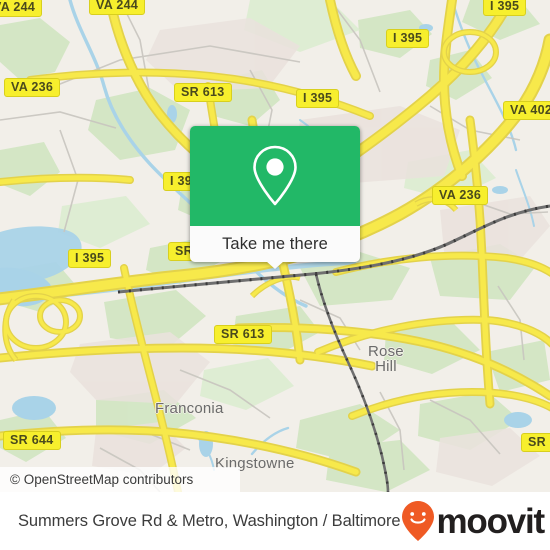 This screenshot has height=550, width=550. I want to click on road-shield-i395-top-right: I 395, so click(505, 8).